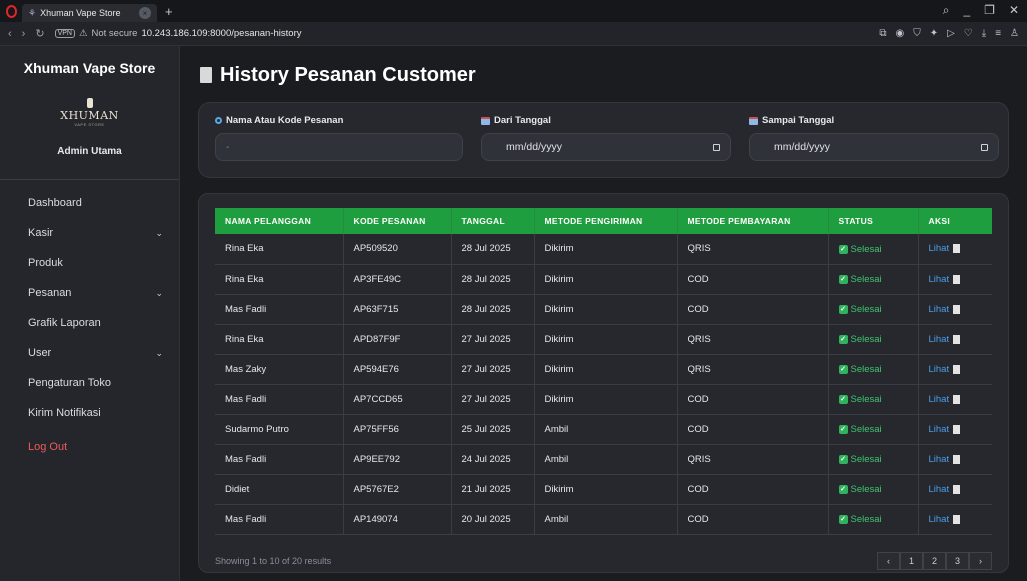  What do you see at coordinates (89, 263) in the screenshot?
I see `sidebar-item-produk: Produk` at bounding box center [89, 263].